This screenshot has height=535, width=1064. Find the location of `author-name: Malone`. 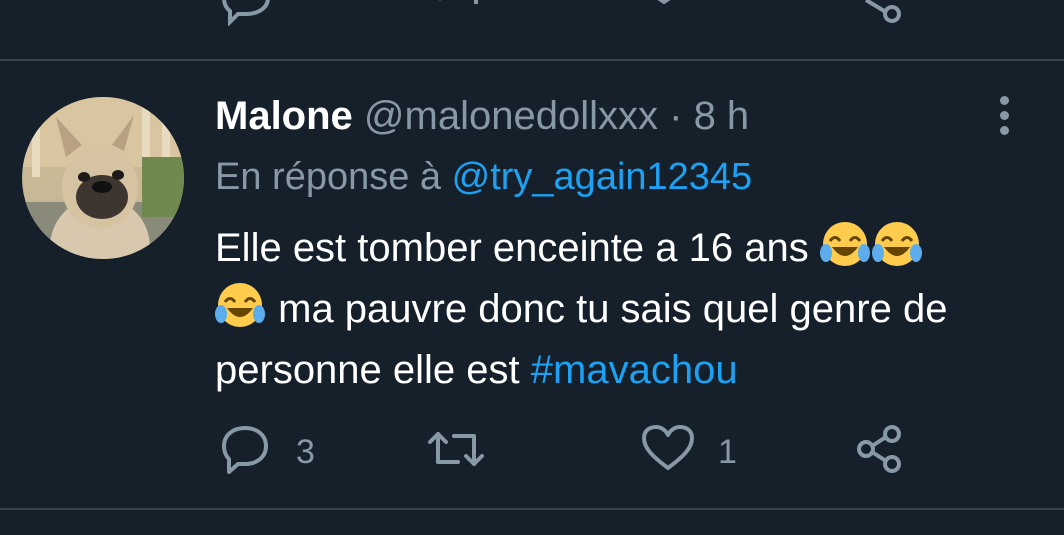

author-name: Malone is located at coordinates (284, 116).